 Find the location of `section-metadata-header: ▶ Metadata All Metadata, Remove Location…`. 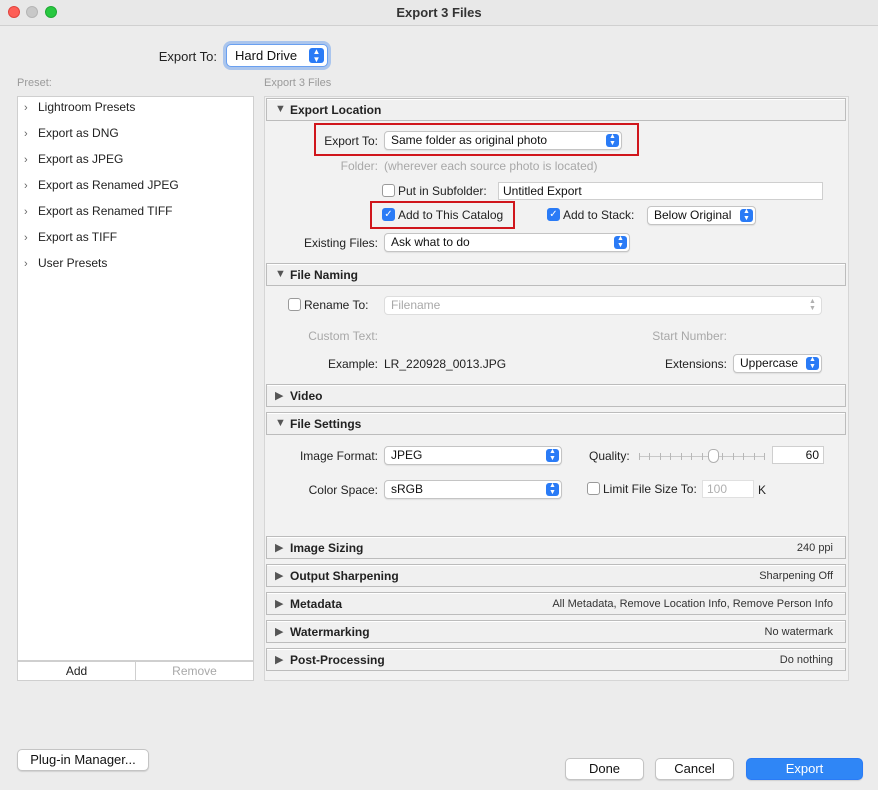

section-metadata-header: ▶ Metadata All Metadata, Remove Location… is located at coordinates (556, 603).